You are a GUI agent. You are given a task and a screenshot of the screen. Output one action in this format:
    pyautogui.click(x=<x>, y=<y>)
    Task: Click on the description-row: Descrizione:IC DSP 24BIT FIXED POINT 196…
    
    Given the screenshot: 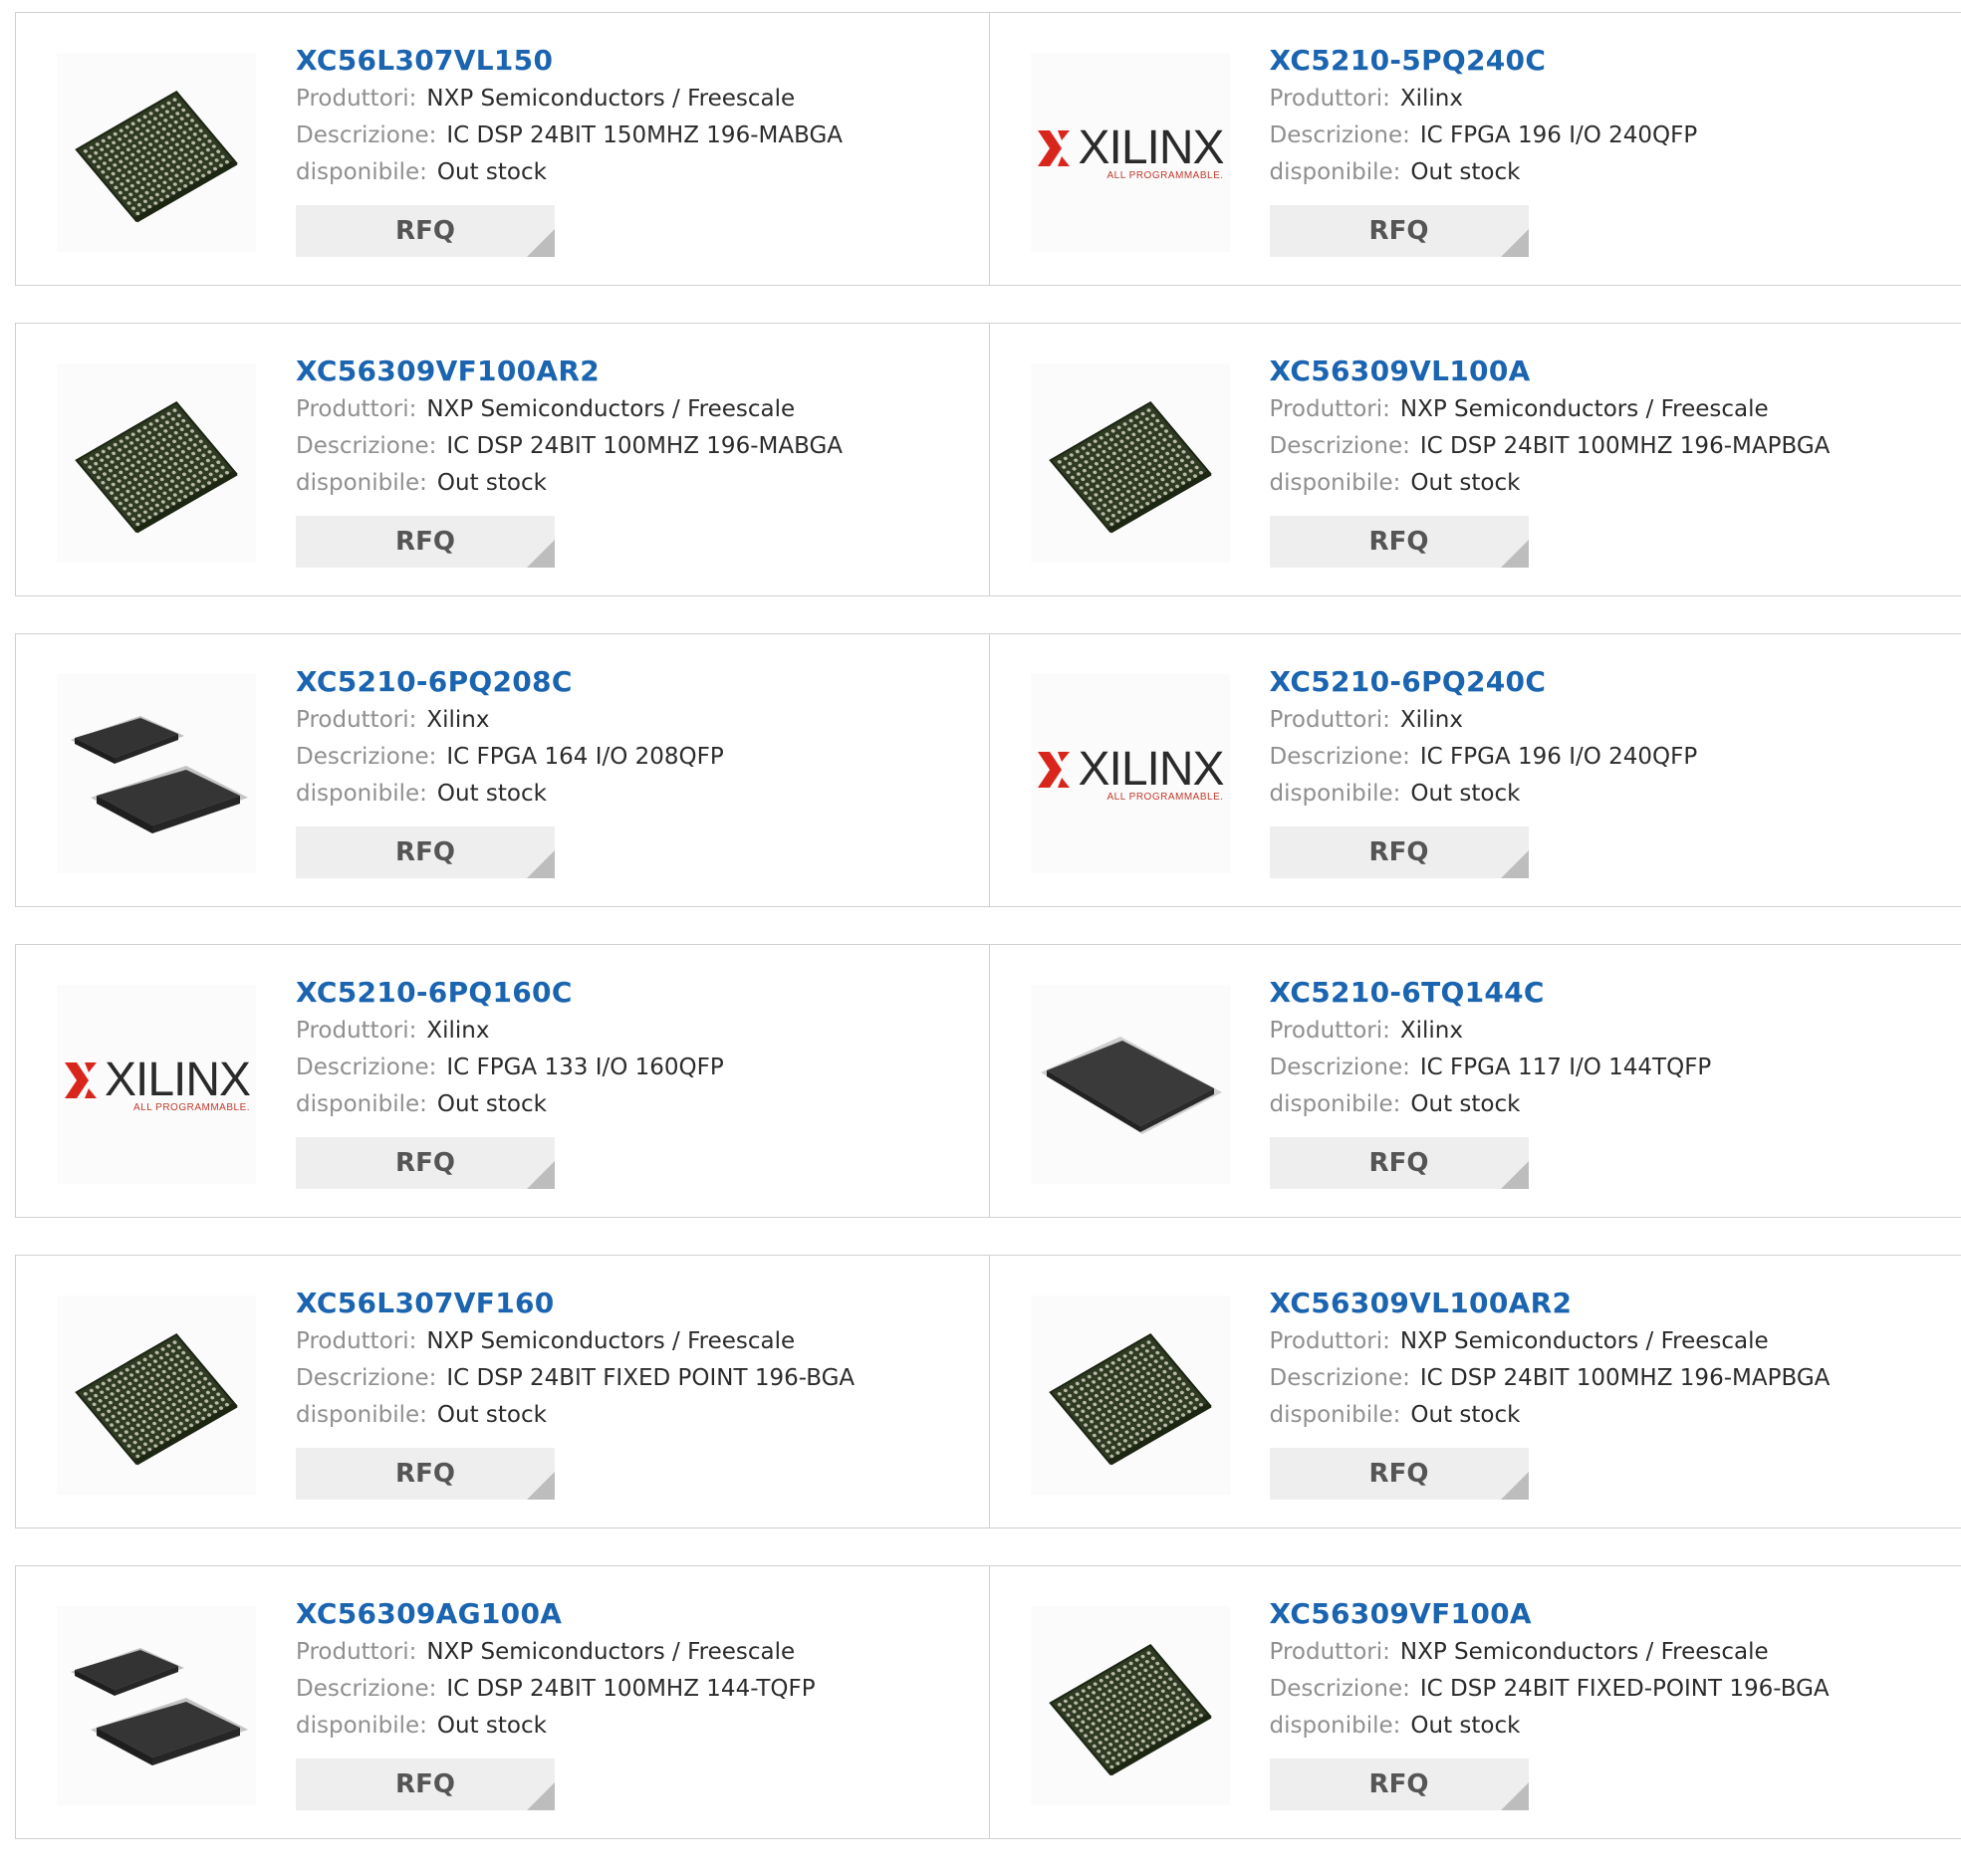 What is the action you would take?
    pyautogui.click(x=637, y=1378)
    